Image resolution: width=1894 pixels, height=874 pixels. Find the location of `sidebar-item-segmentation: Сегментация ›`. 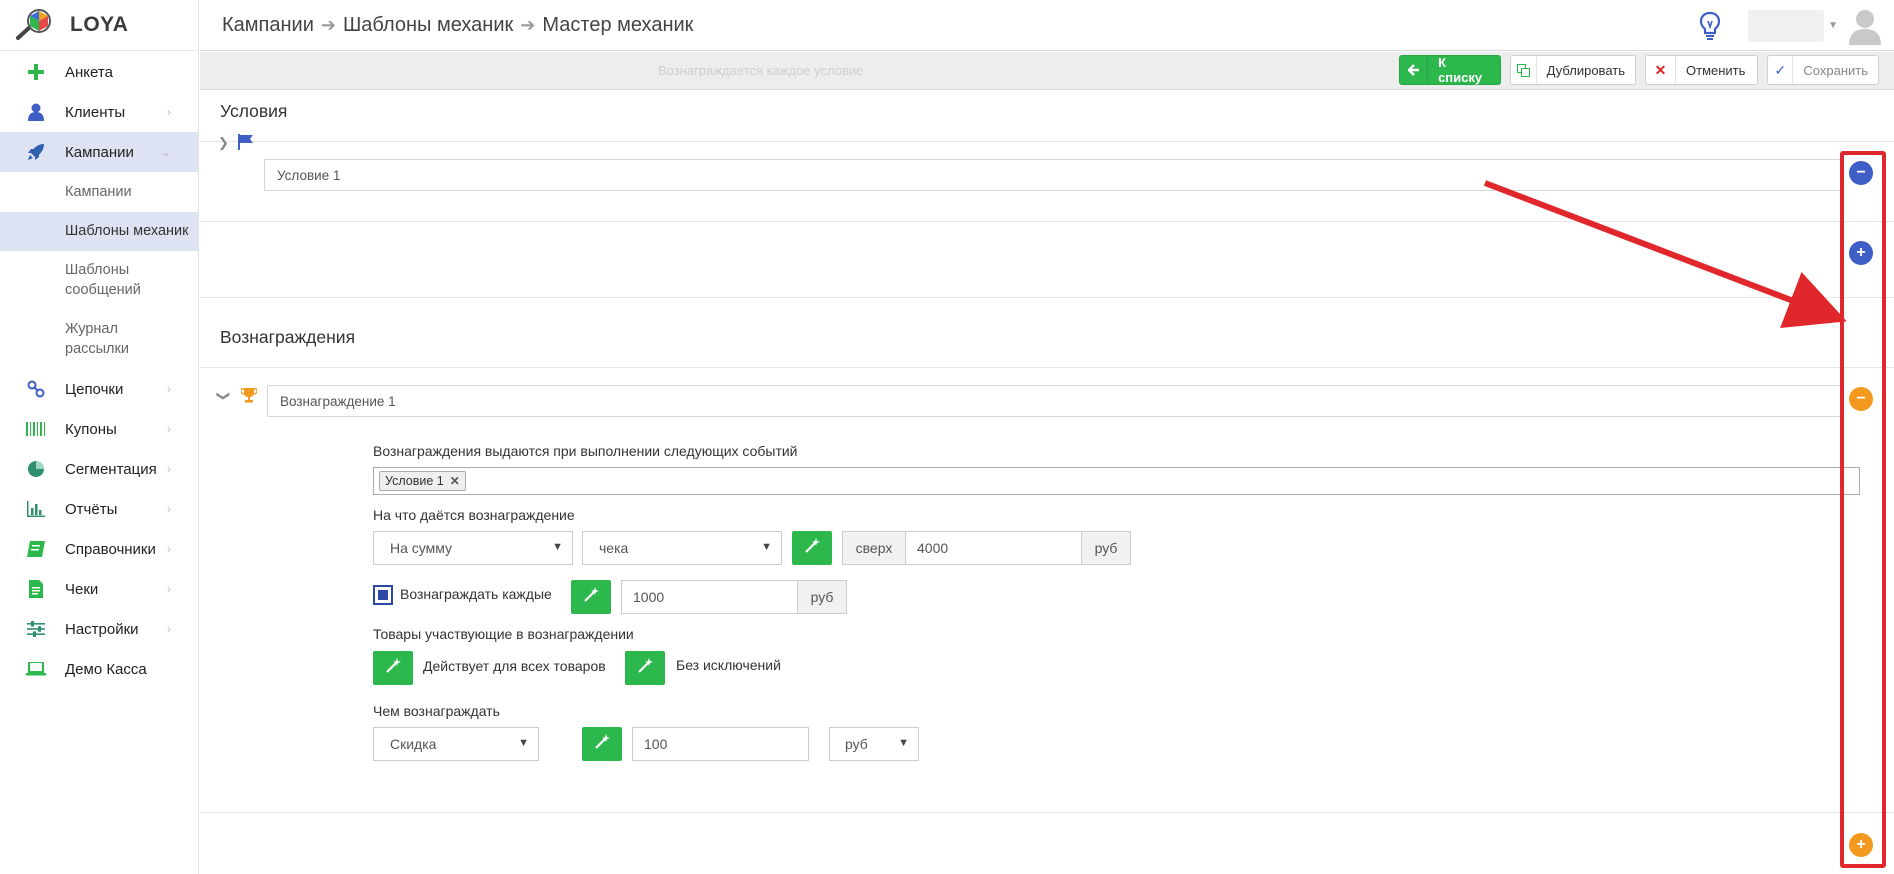

sidebar-item-segmentation: Сегментация › is located at coordinates (99, 469).